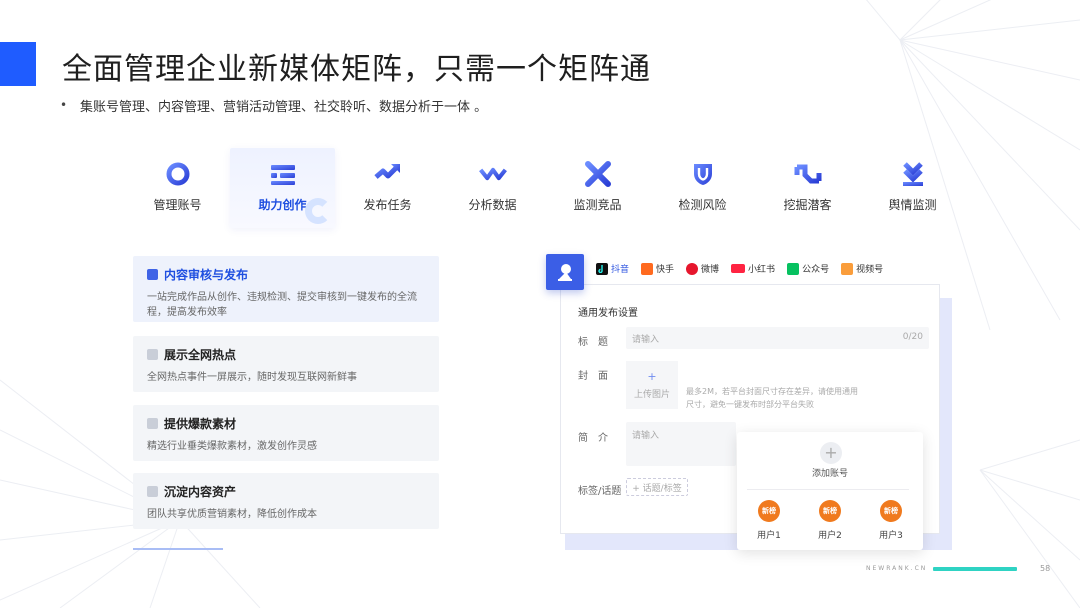 The image size is (1080, 608). Describe the element at coordinates (772, 398) in the screenshot. I see `upload-hint: 最多2M，若平台封面尺寸存在差异，请使用通用尺寸，避免一键发布时部分平台失败` at that location.